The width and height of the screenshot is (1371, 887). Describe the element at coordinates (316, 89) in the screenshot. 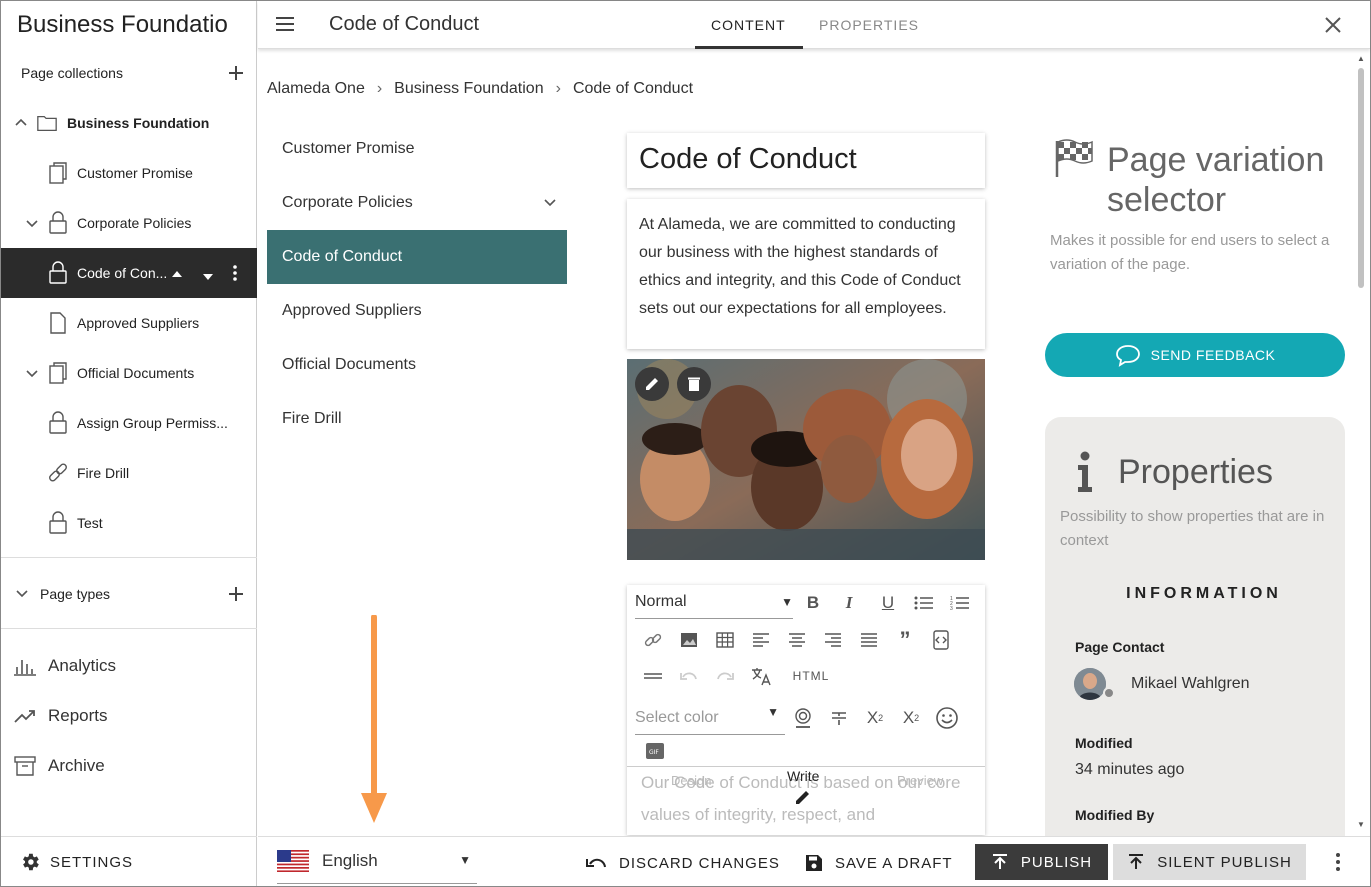

I see `breadcrumb-item: Alameda One` at that location.